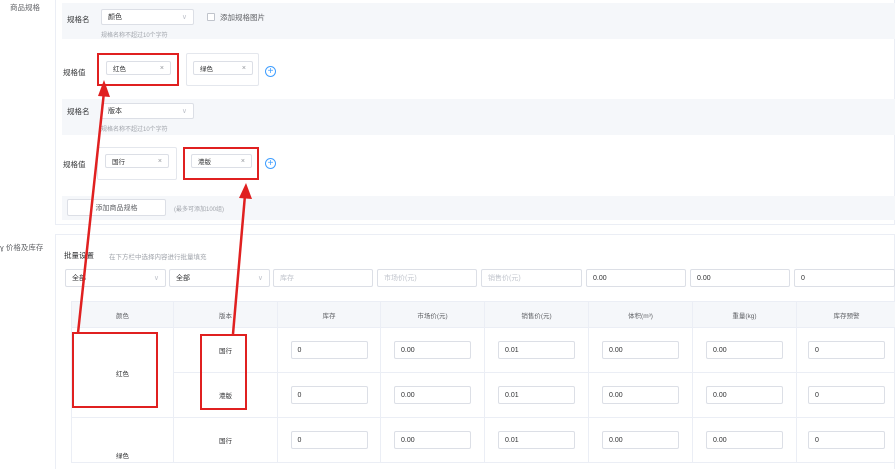 This screenshot has width=895, height=469. I want to click on annotation-arrows, so click(164, 207).